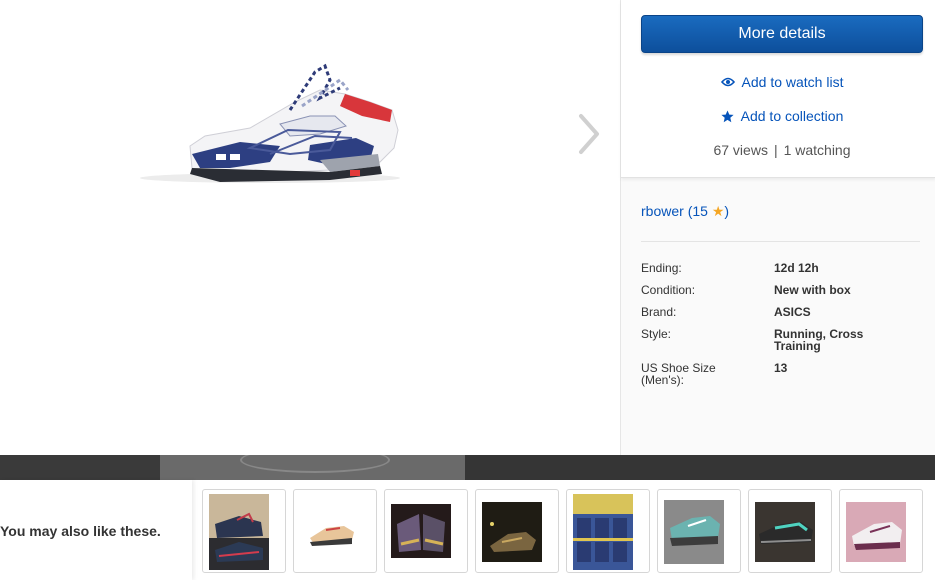 Image resolution: width=935 pixels, height=580 pixels. I want to click on watch-list-label: Add to watch list, so click(792, 82).